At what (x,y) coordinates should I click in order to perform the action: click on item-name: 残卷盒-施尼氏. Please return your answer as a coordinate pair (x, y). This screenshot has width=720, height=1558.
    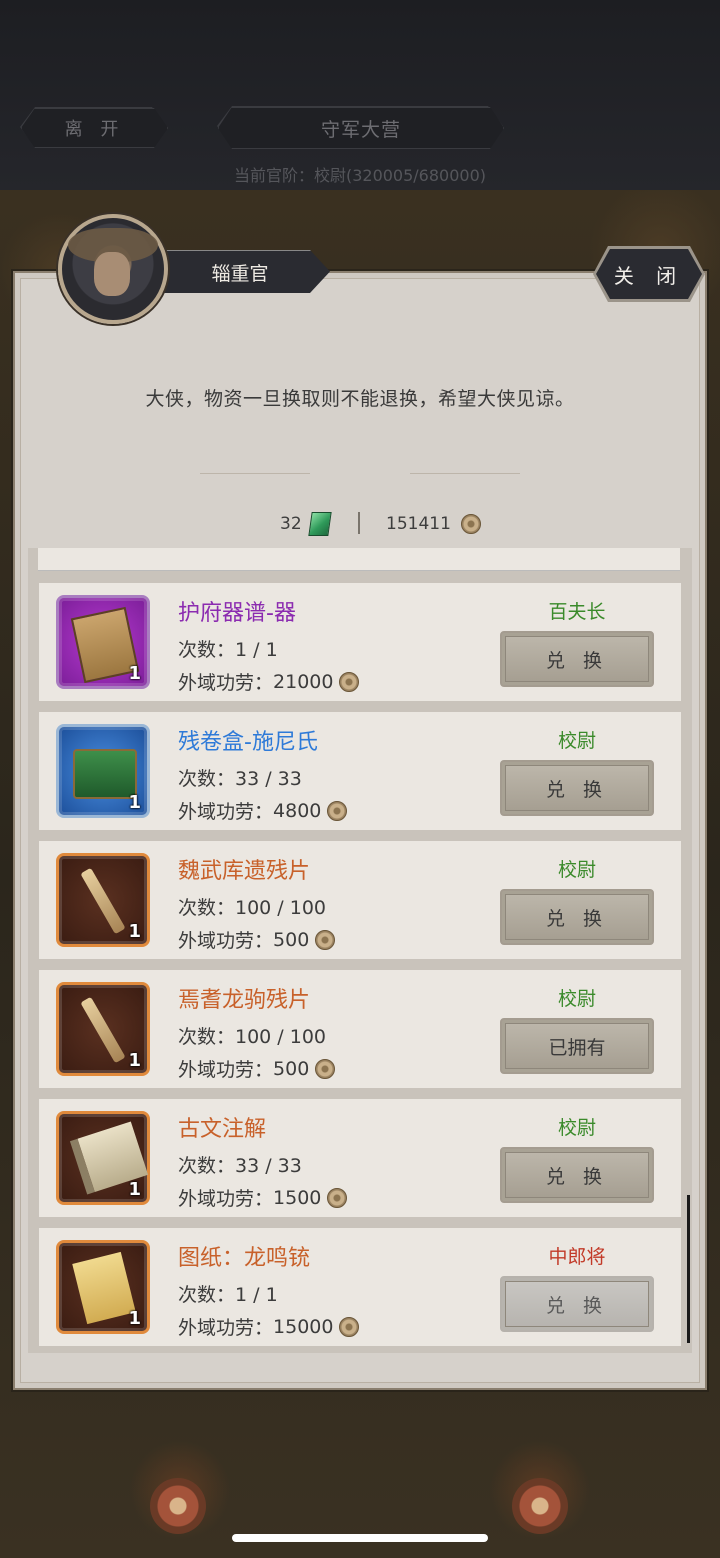
    Looking at the image, I should click on (248, 742).